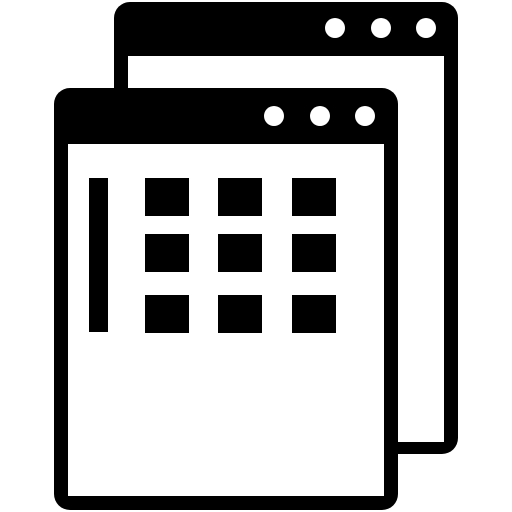  Describe the element at coordinates (98, 255) in the screenshot. I see `sidebar-bar` at that location.